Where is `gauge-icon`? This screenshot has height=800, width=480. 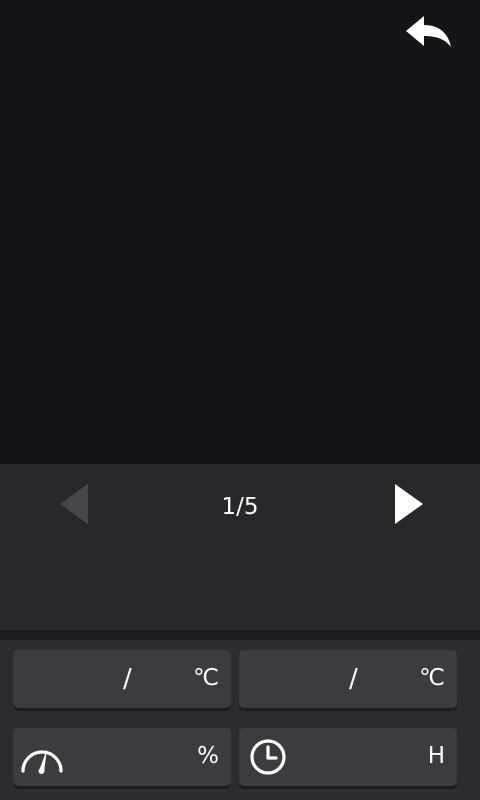 gauge-icon is located at coordinates (42, 757).